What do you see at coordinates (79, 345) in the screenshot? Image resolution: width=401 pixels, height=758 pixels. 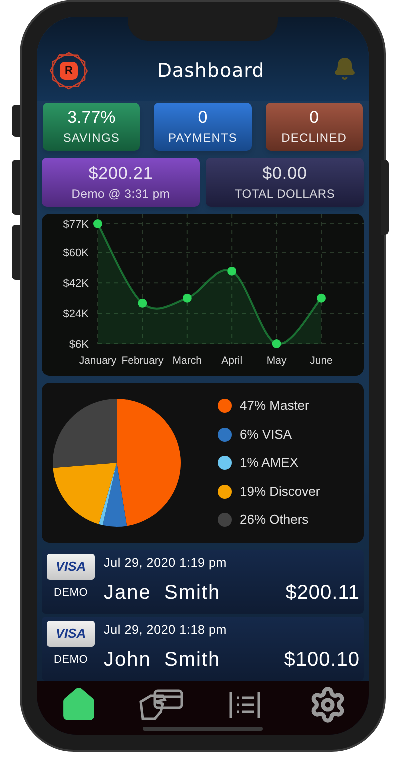 I see `axis-label: $6K` at bounding box center [79, 345].